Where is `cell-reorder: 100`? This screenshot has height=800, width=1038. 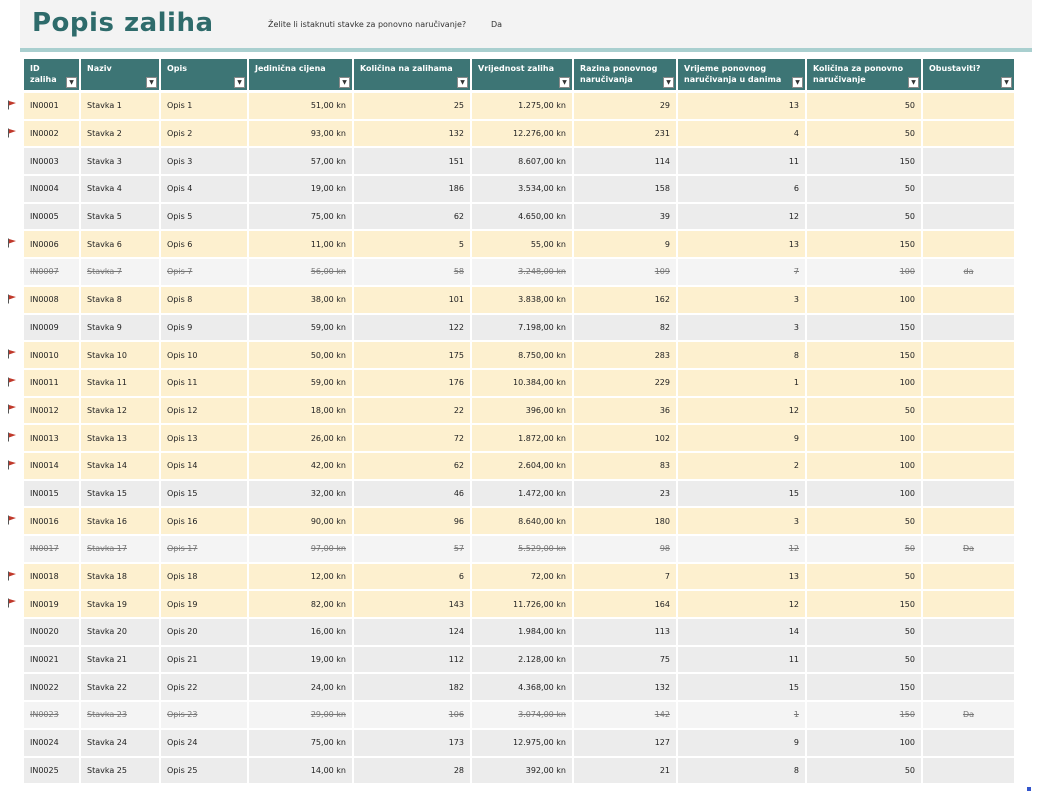
cell-reorder: 100 is located at coordinates (864, 466).